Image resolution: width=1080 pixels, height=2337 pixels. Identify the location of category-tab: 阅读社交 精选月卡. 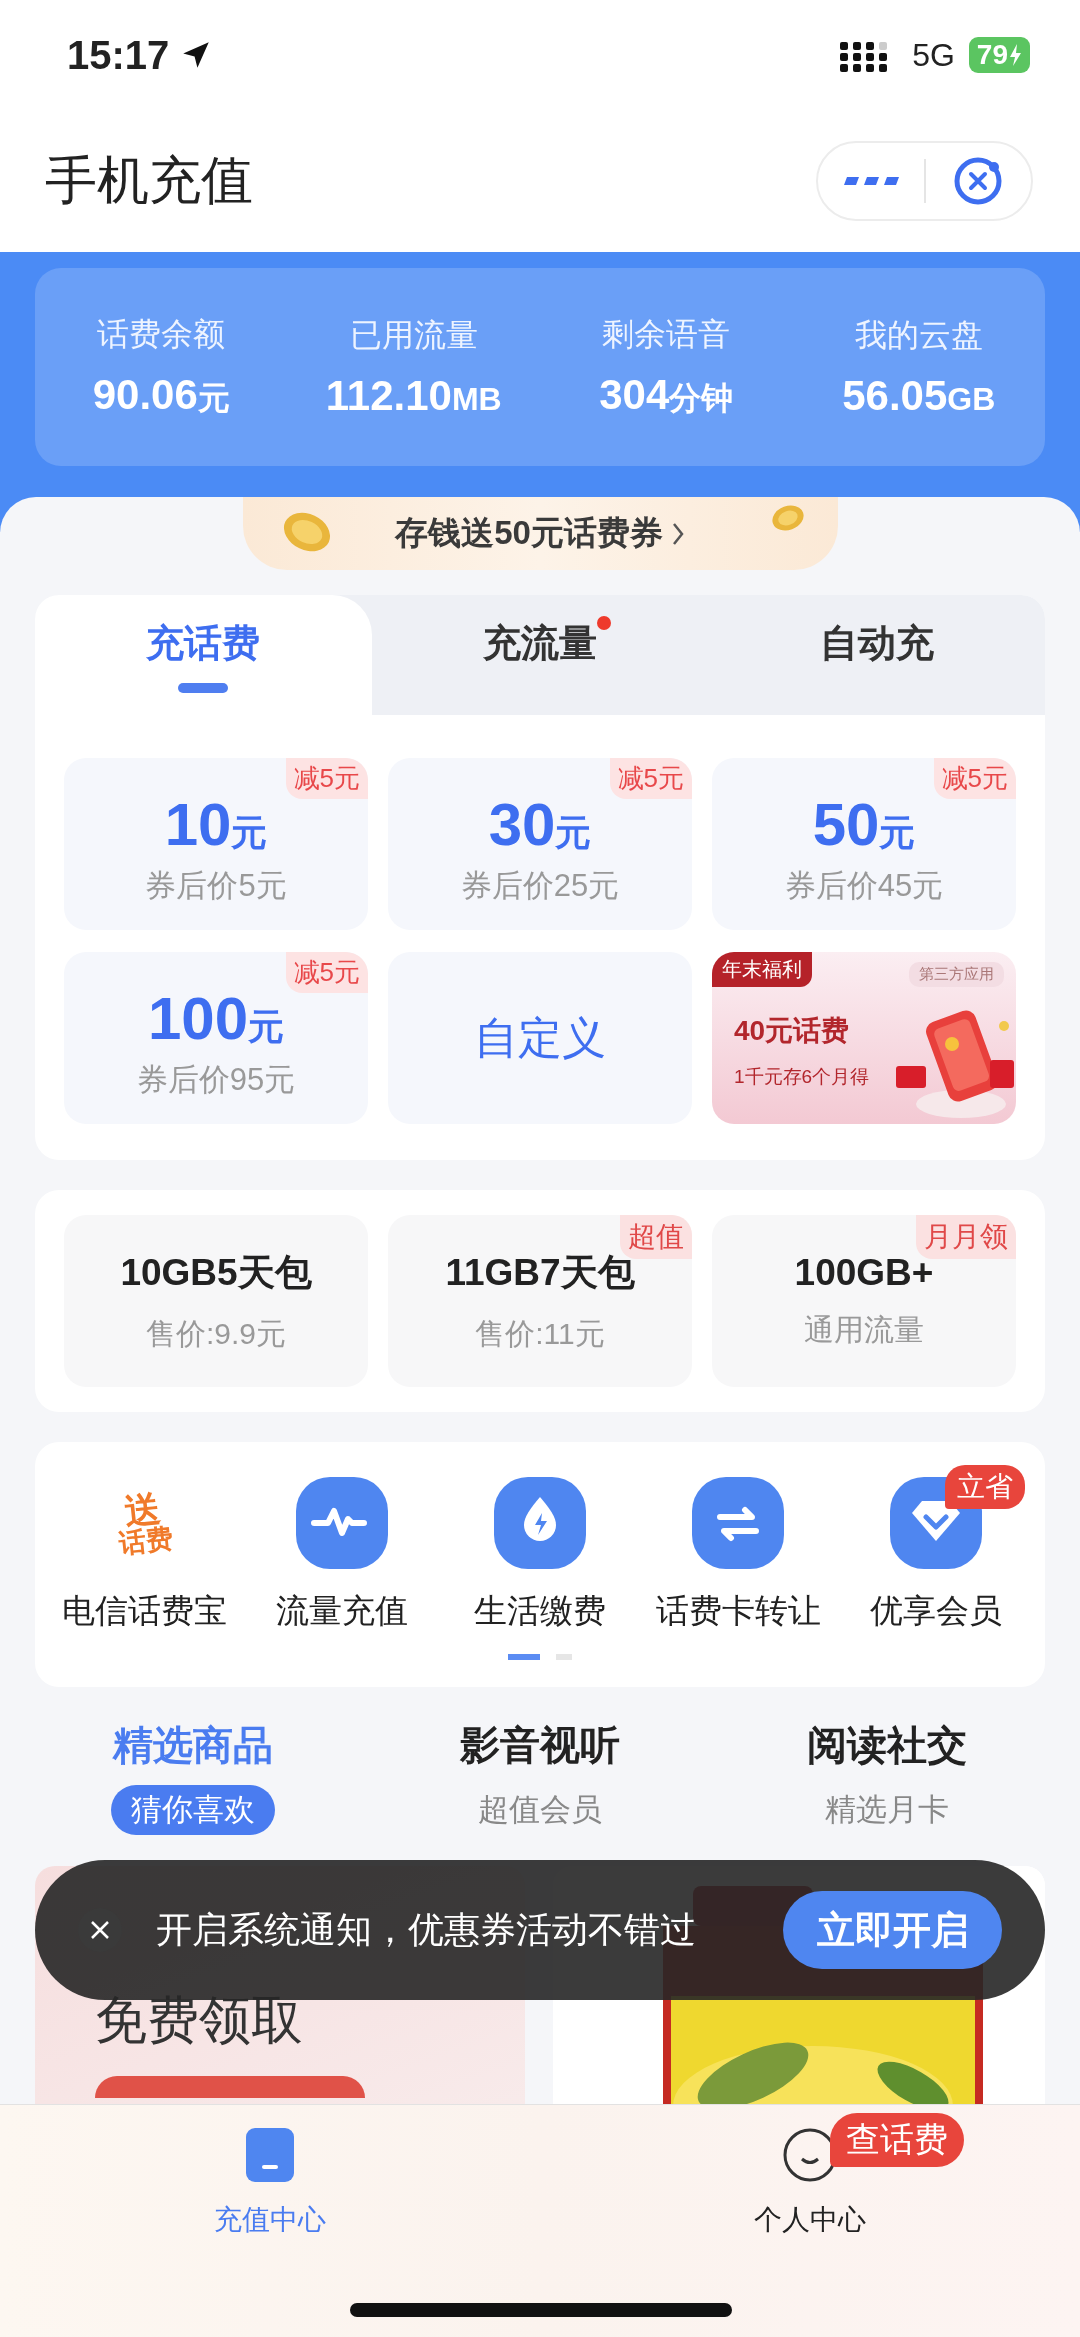
(886, 1776).